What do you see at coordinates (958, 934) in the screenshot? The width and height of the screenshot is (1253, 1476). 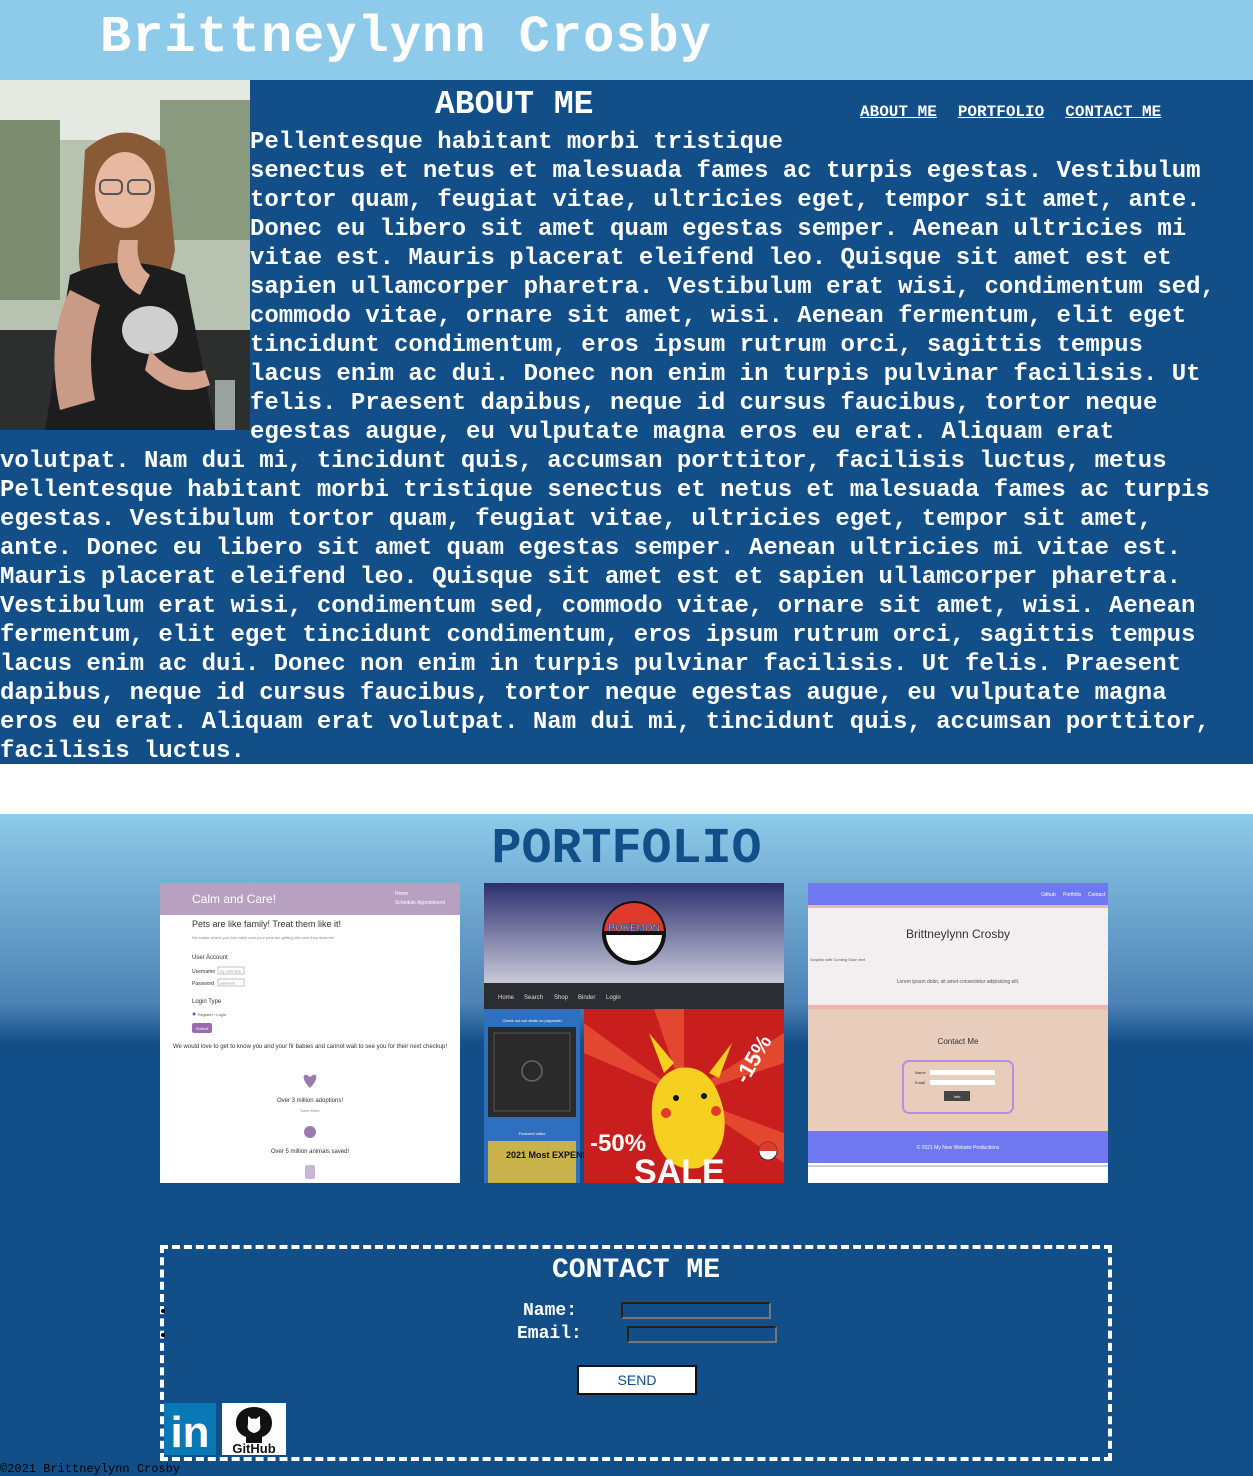 I see `p3-site-name: Brittneylynn Crosby` at bounding box center [958, 934].